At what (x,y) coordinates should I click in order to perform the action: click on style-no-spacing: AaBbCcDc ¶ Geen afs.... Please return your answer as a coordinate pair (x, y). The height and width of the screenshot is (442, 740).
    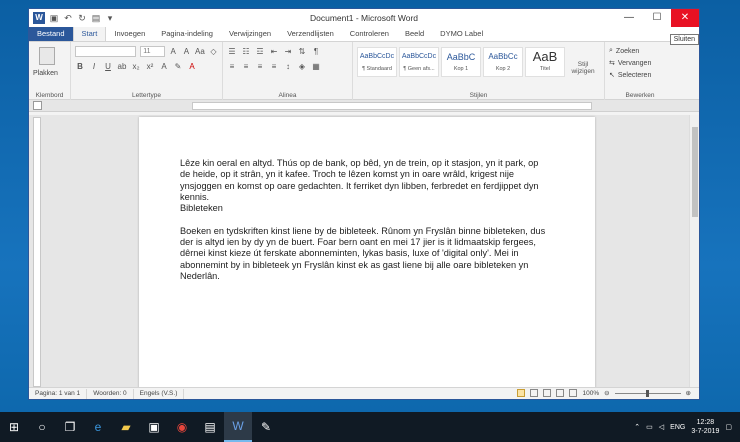
    Looking at the image, I should click on (419, 62).